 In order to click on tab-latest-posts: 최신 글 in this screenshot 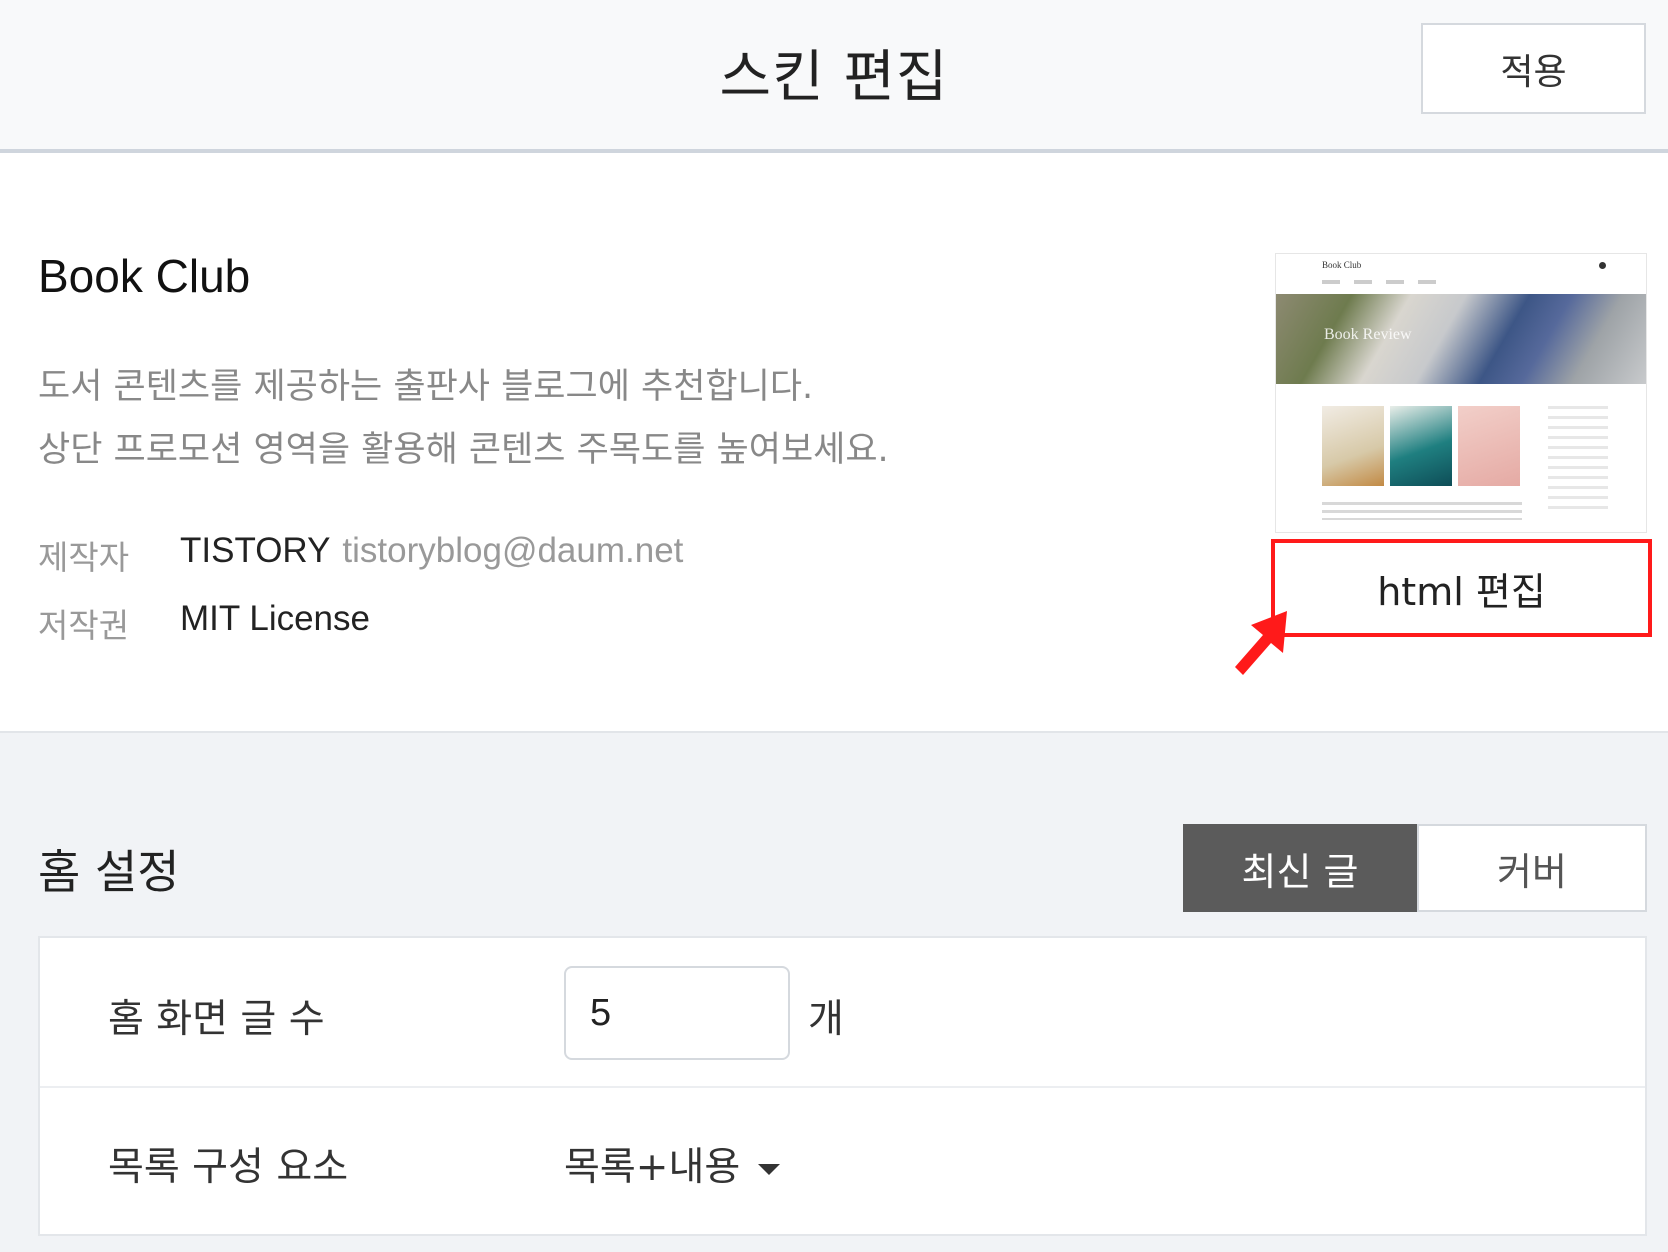, I will do `click(1300, 868)`.